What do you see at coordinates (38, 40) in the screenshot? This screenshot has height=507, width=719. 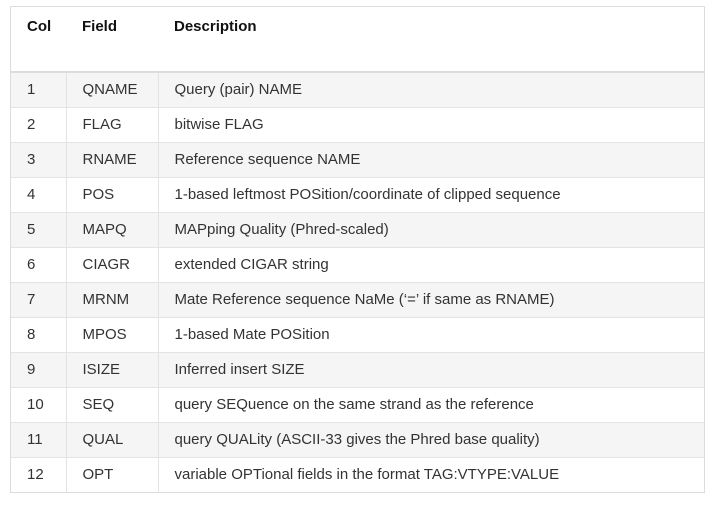 I see `header-col: Col` at bounding box center [38, 40].